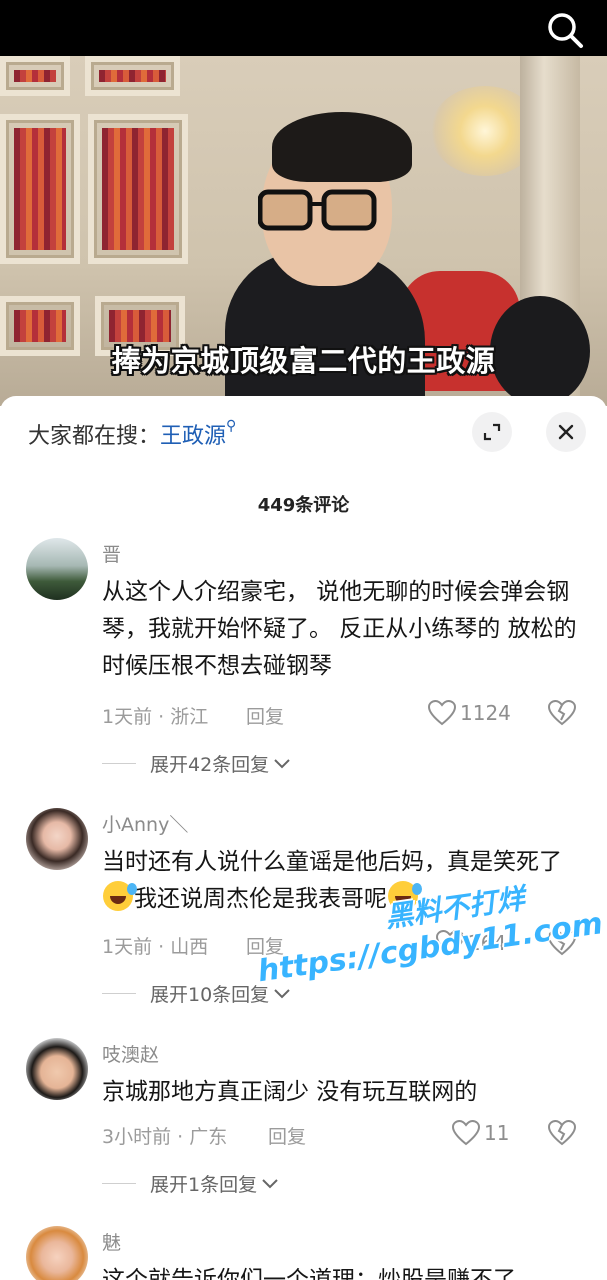  What do you see at coordinates (210, 765) in the screenshot?
I see `expand-replies-label: 展开42条回复` at bounding box center [210, 765].